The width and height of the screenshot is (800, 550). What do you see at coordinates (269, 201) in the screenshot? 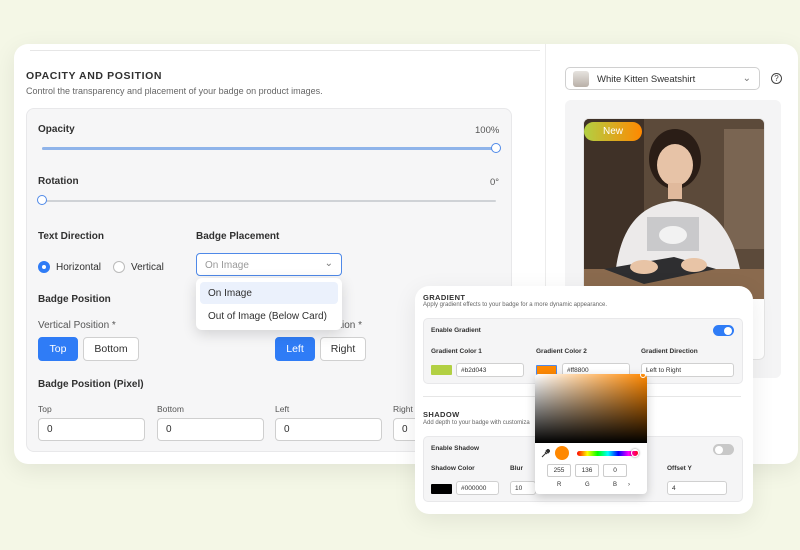
I see `rotation-slider-track` at bounding box center [269, 201].